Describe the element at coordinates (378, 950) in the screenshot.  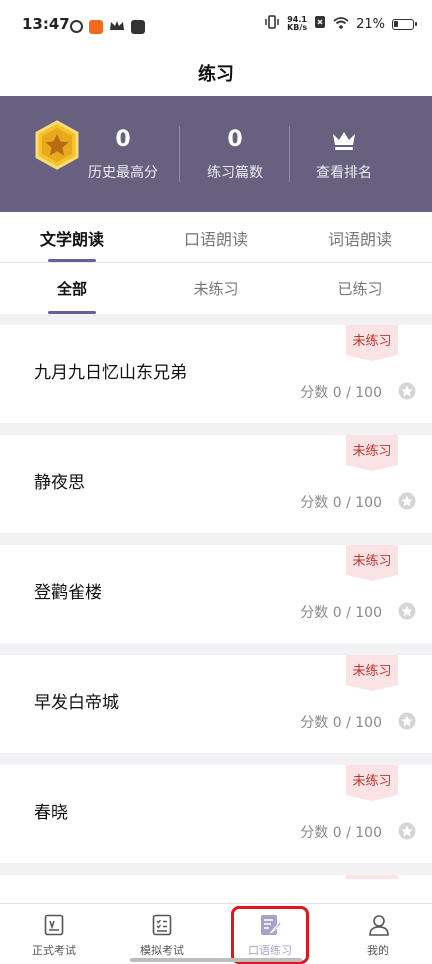
I see `nav-label: 我的` at that location.